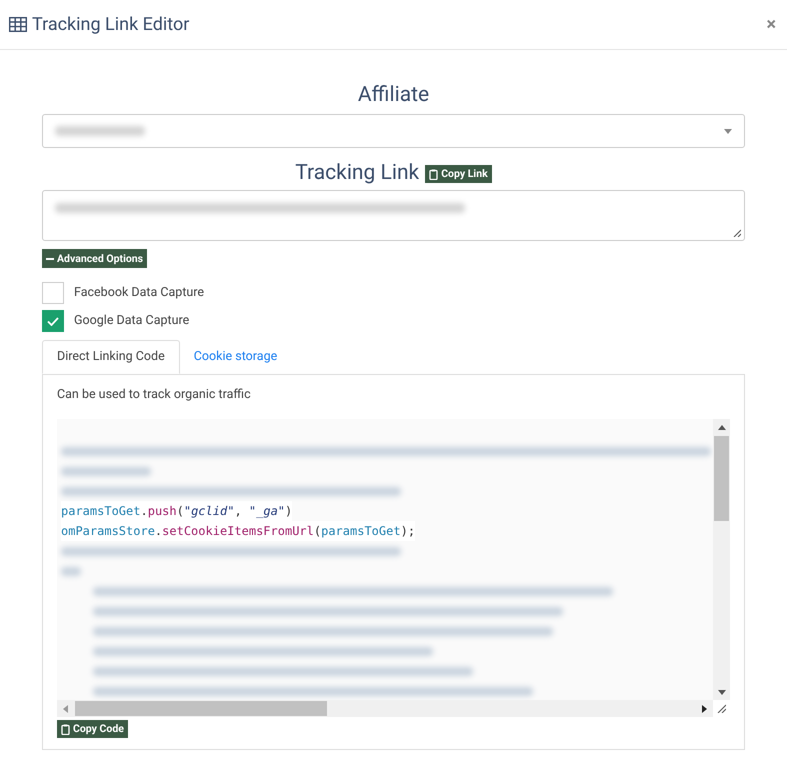 This screenshot has width=787, height=763. What do you see at coordinates (111, 357) in the screenshot?
I see `tab: Direct Linking Code` at bounding box center [111, 357].